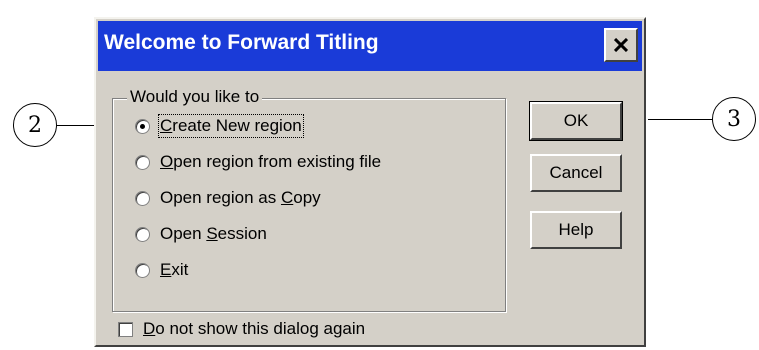 The image size is (759, 350). What do you see at coordinates (213, 233) in the screenshot?
I see `radio-label: Open Session` at bounding box center [213, 233].